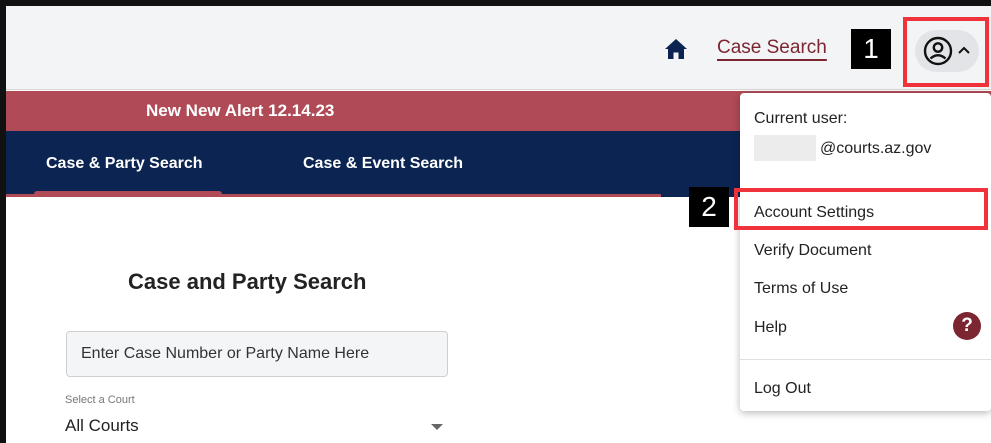 The width and height of the screenshot is (991, 443). I want to click on user-email: @courts.az.gov, so click(876, 148).